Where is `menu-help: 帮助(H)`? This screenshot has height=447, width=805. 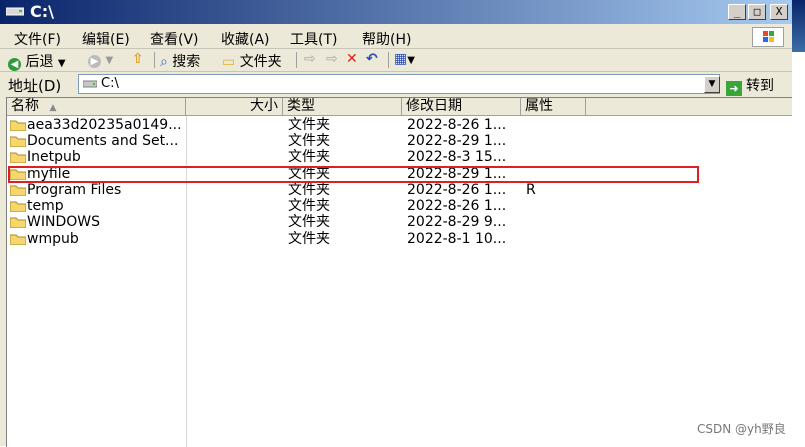 menu-help: 帮助(H) is located at coordinates (386, 39).